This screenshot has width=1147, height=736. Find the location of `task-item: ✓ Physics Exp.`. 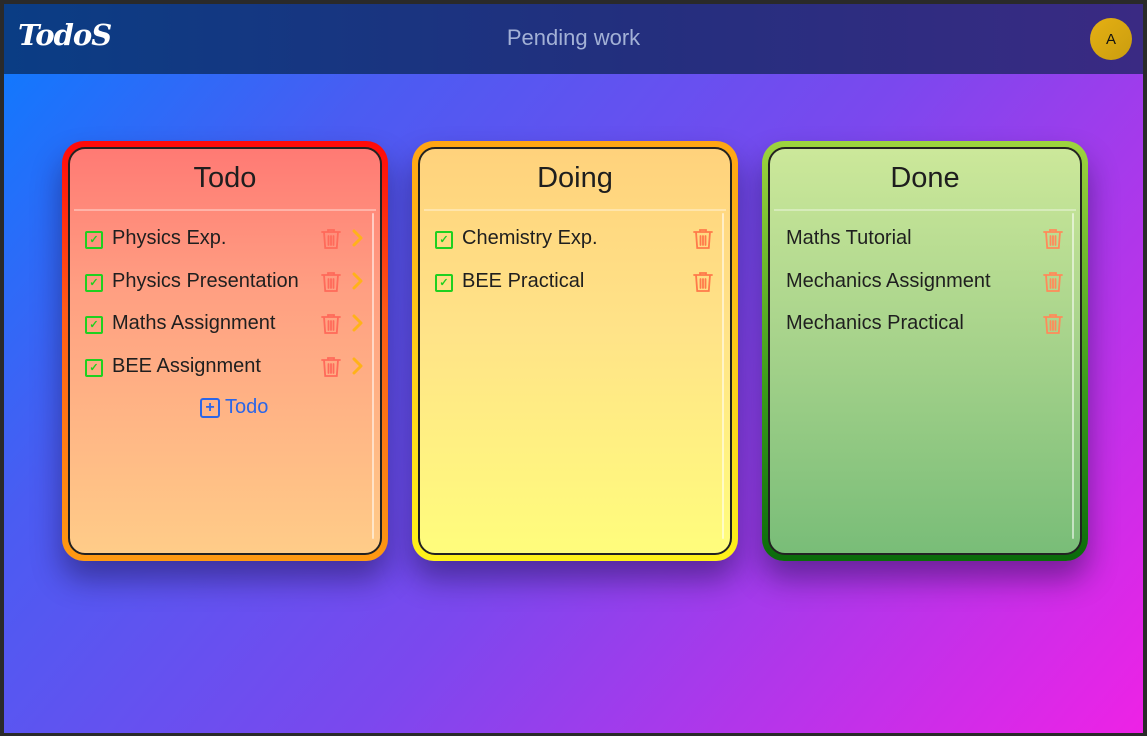

task-item: ✓ Physics Exp. is located at coordinates (225, 242).